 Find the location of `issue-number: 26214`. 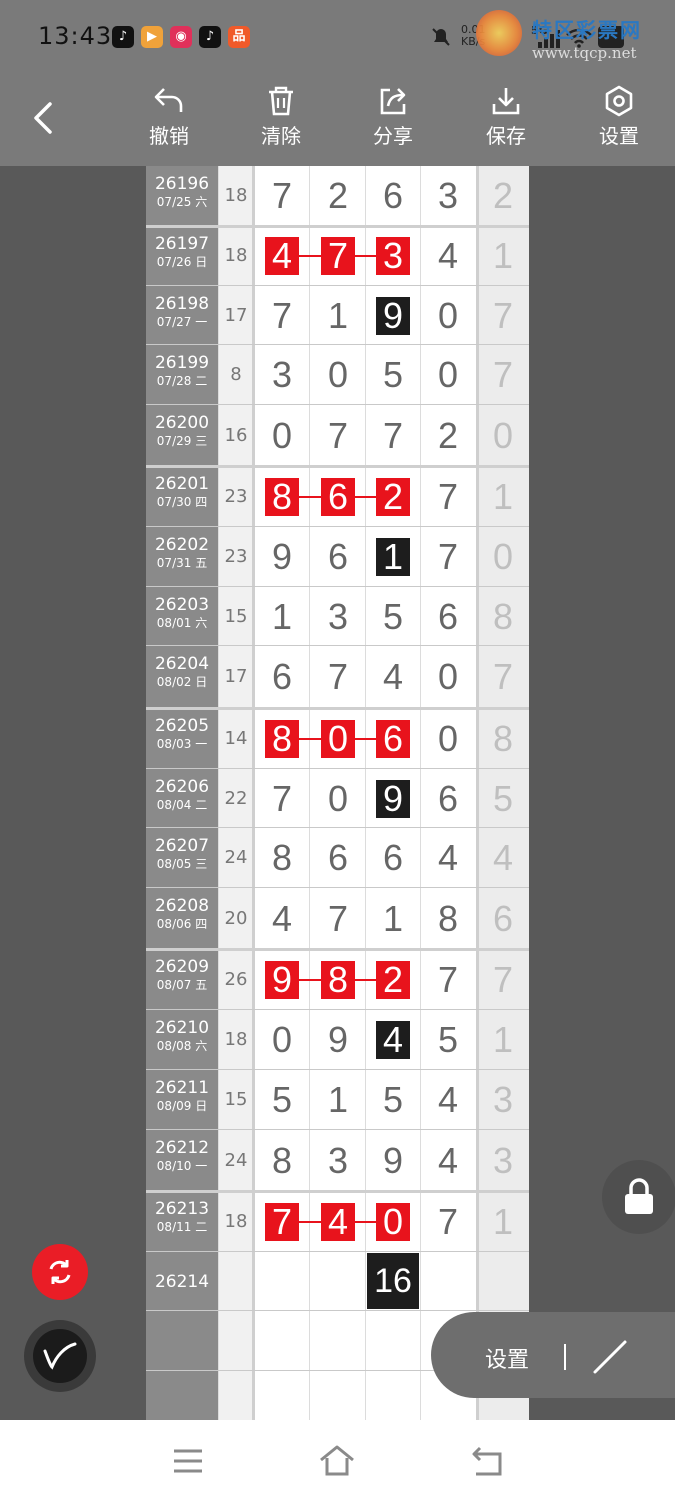

issue-number: 26214 is located at coordinates (182, 1282).